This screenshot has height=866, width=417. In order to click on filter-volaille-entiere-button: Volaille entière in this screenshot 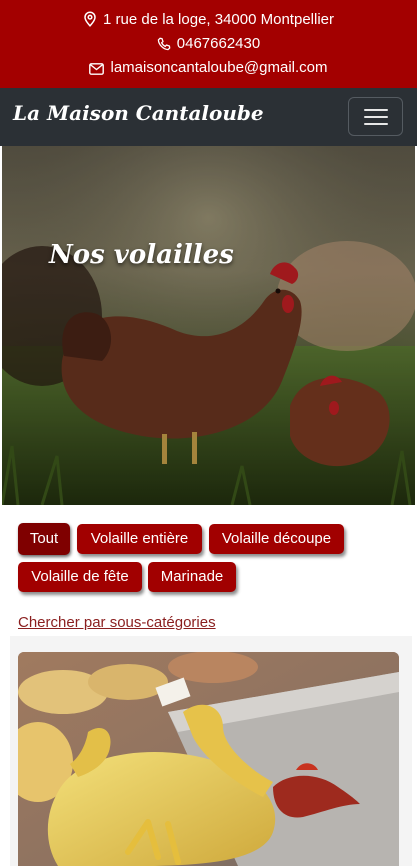, I will do `click(139, 539)`.